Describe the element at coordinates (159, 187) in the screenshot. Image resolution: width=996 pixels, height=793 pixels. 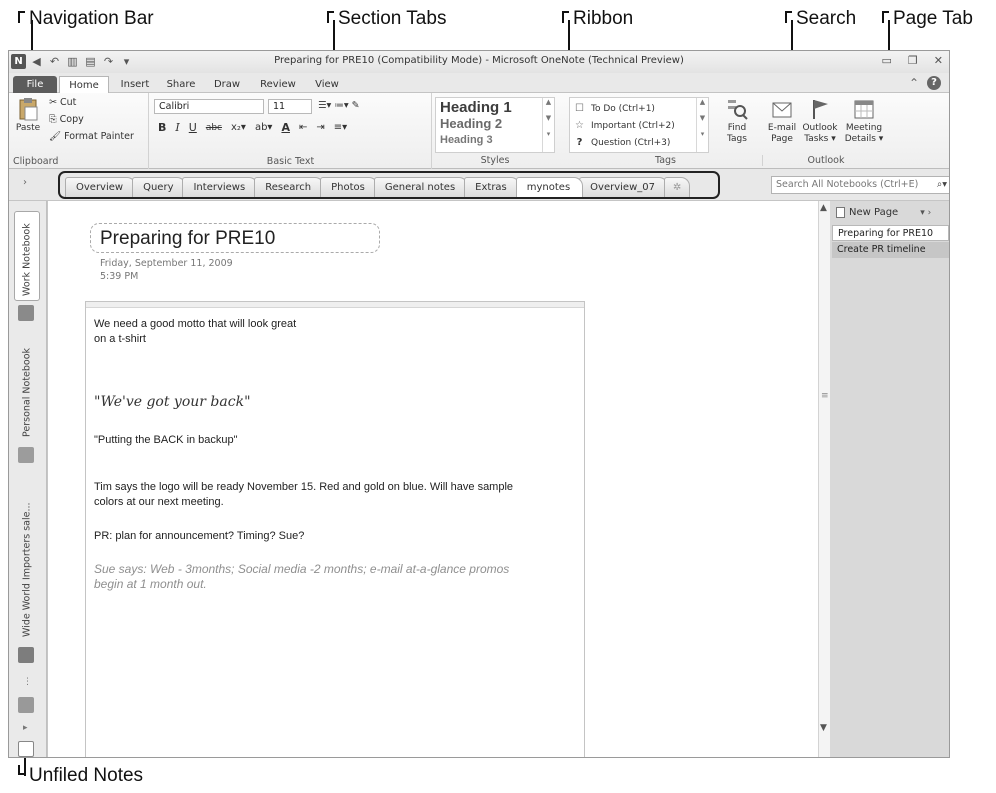
I see `section-tab-query: Query` at that location.